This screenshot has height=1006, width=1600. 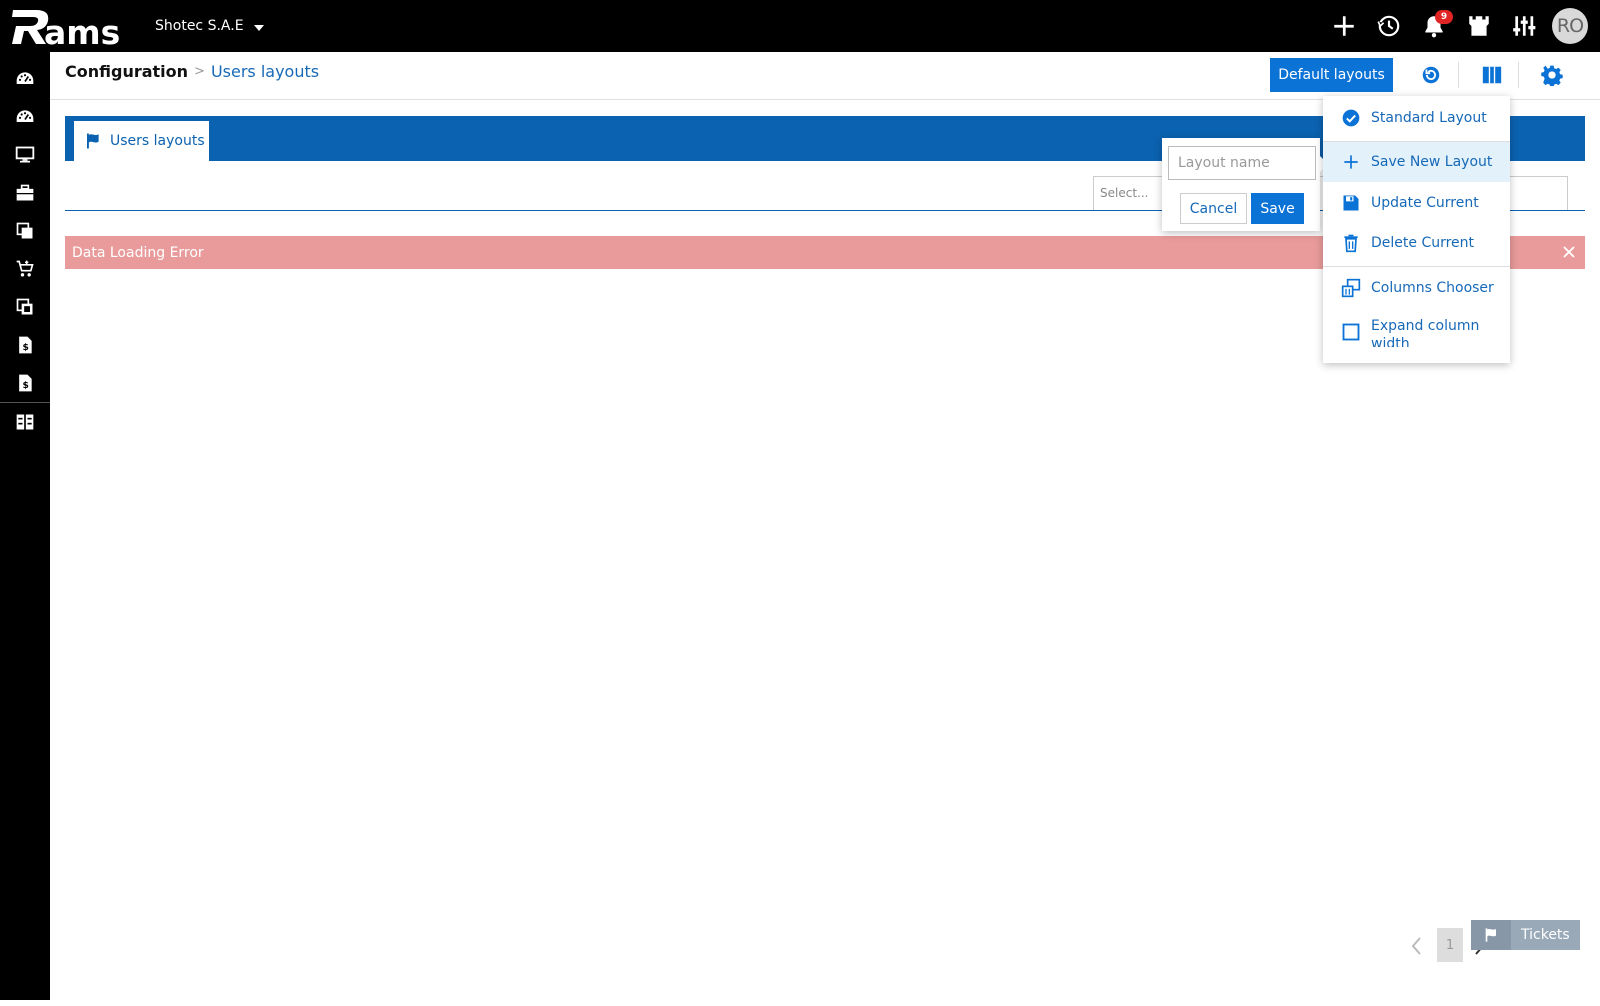 I want to click on tickets-button: Tickets, so click(x=1525, y=935).